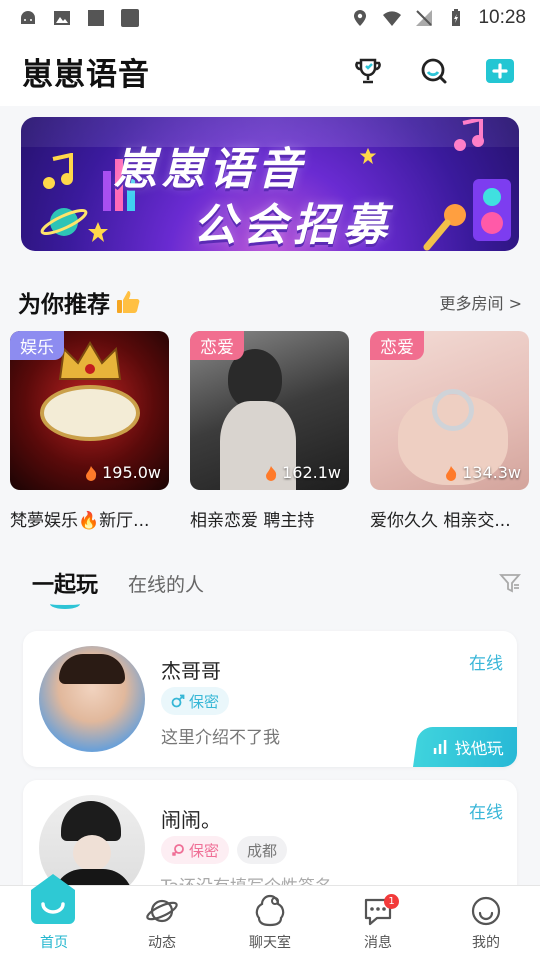 The image size is (540, 960). What do you see at coordinates (54, 943) in the screenshot?
I see `nav-label: 首页` at bounding box center [54, 943].